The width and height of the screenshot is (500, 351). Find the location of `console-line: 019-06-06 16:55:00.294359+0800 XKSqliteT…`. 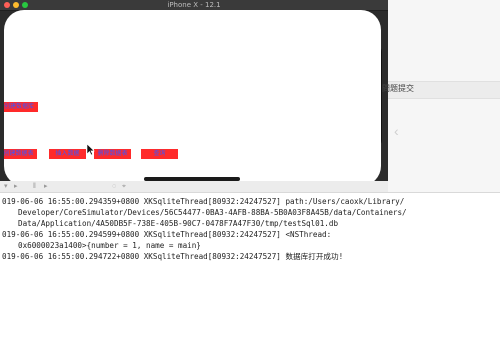

console-line: 019-06-06 16:55:00.294359+0800 XKSqliteT… is located at coordinates (203, 201).